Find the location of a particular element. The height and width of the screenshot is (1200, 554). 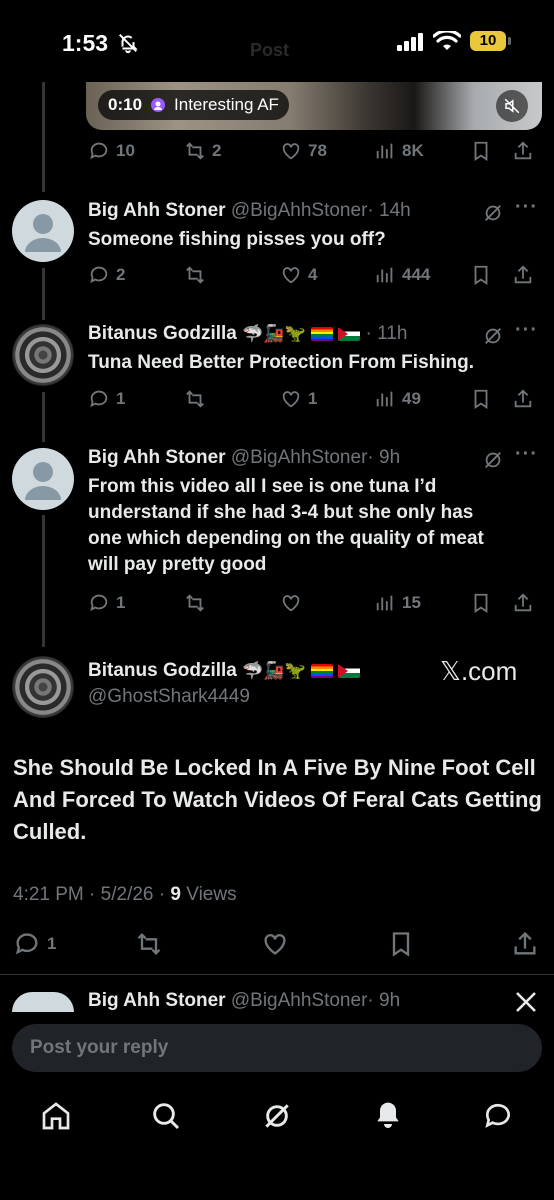

repost-button: 2 is located at coordinates (202, 151).